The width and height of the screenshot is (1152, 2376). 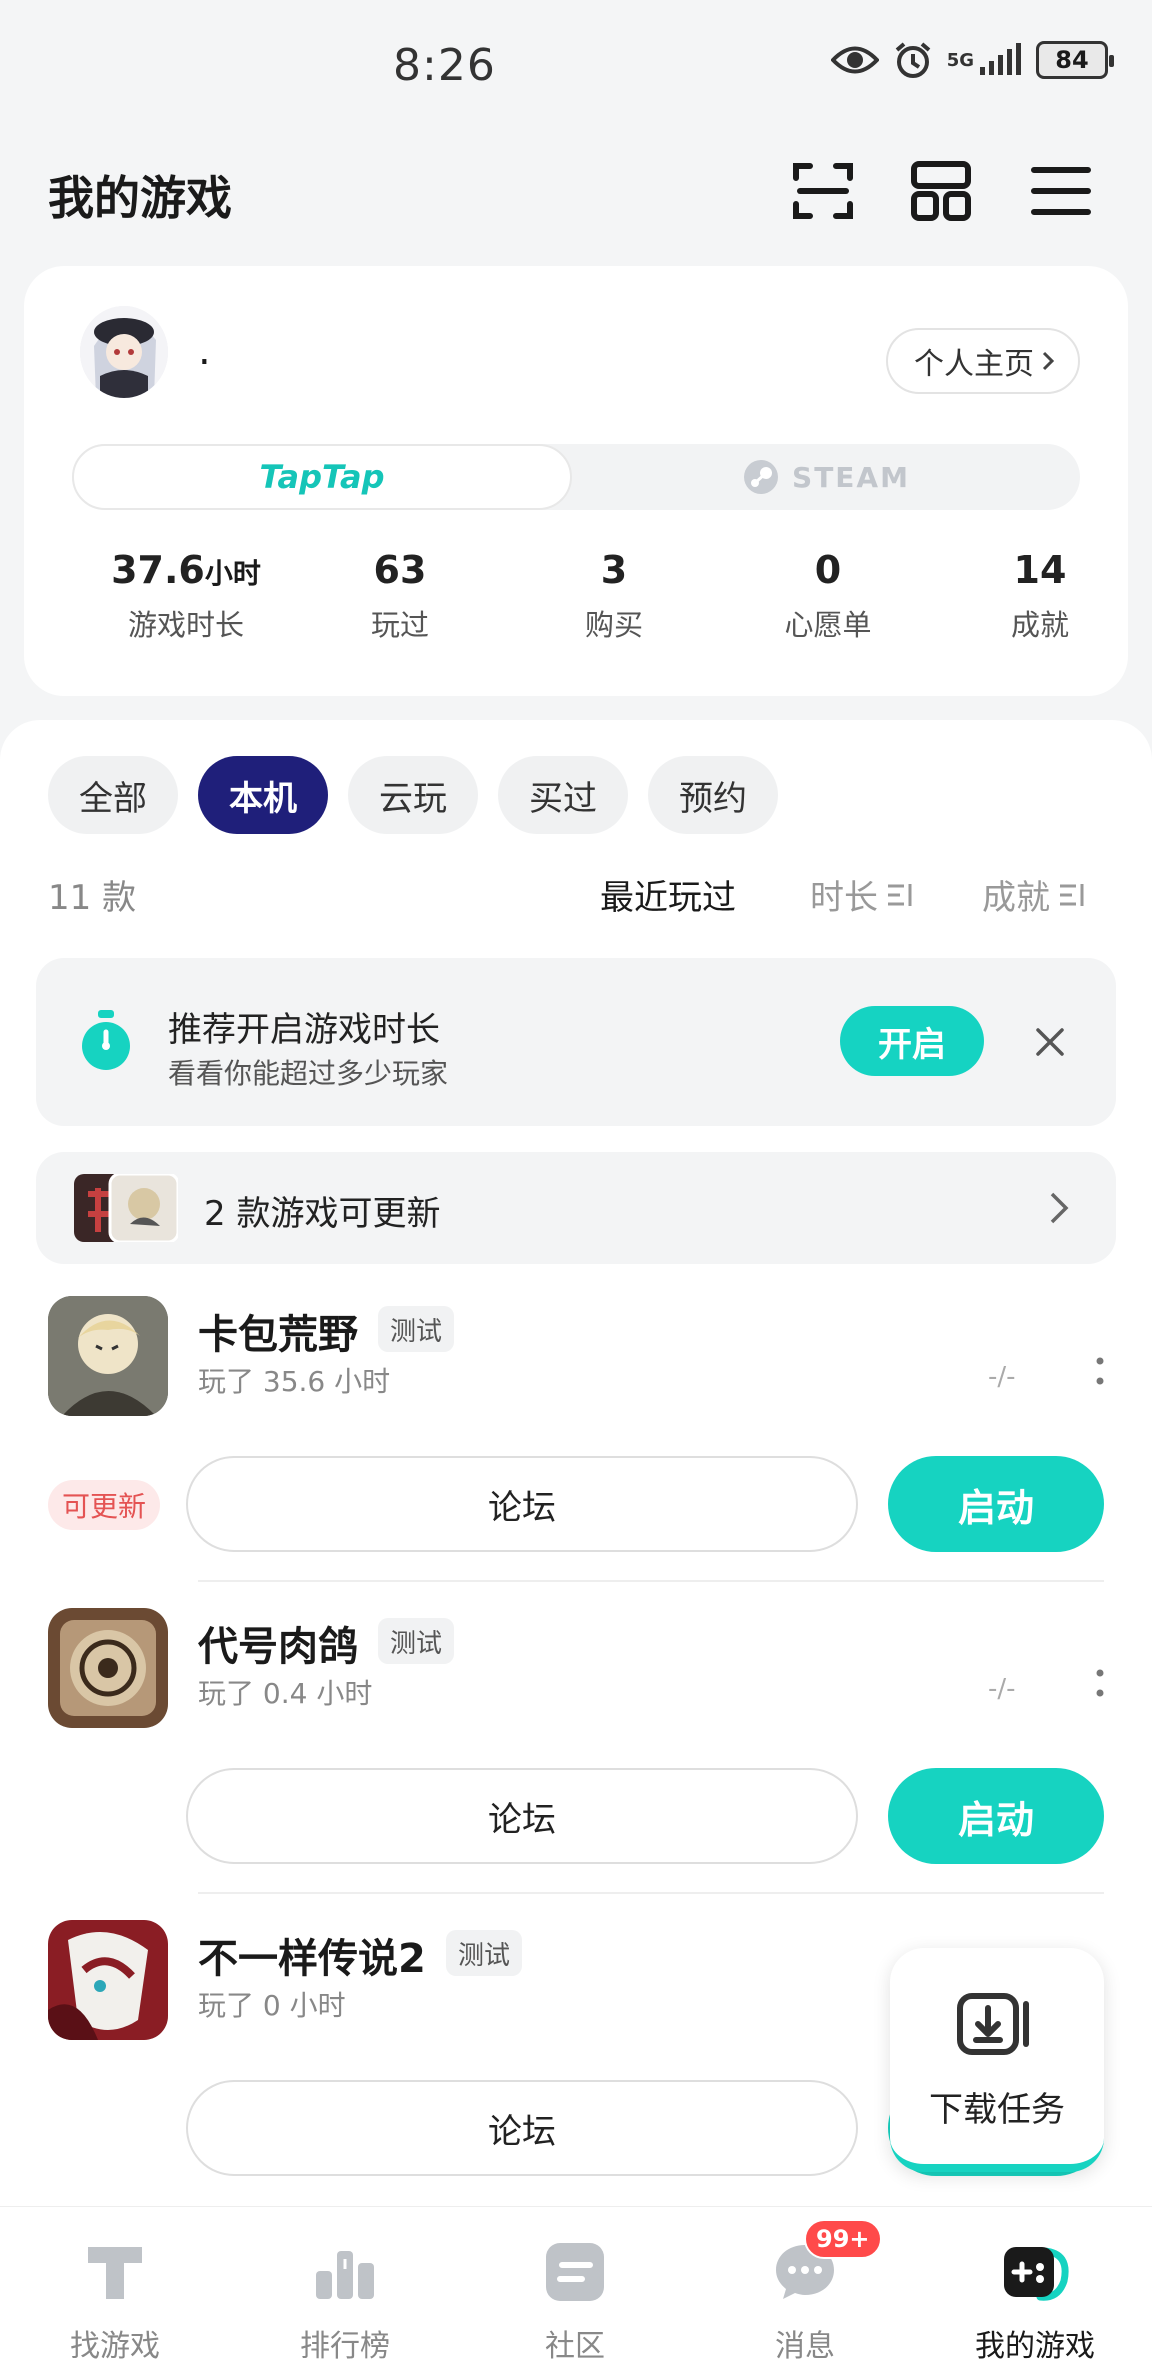 What do you see at coordinates (828, 625) in the screenshot?
I see `stat-label: 心愿单` at bounding box center [828, 625].